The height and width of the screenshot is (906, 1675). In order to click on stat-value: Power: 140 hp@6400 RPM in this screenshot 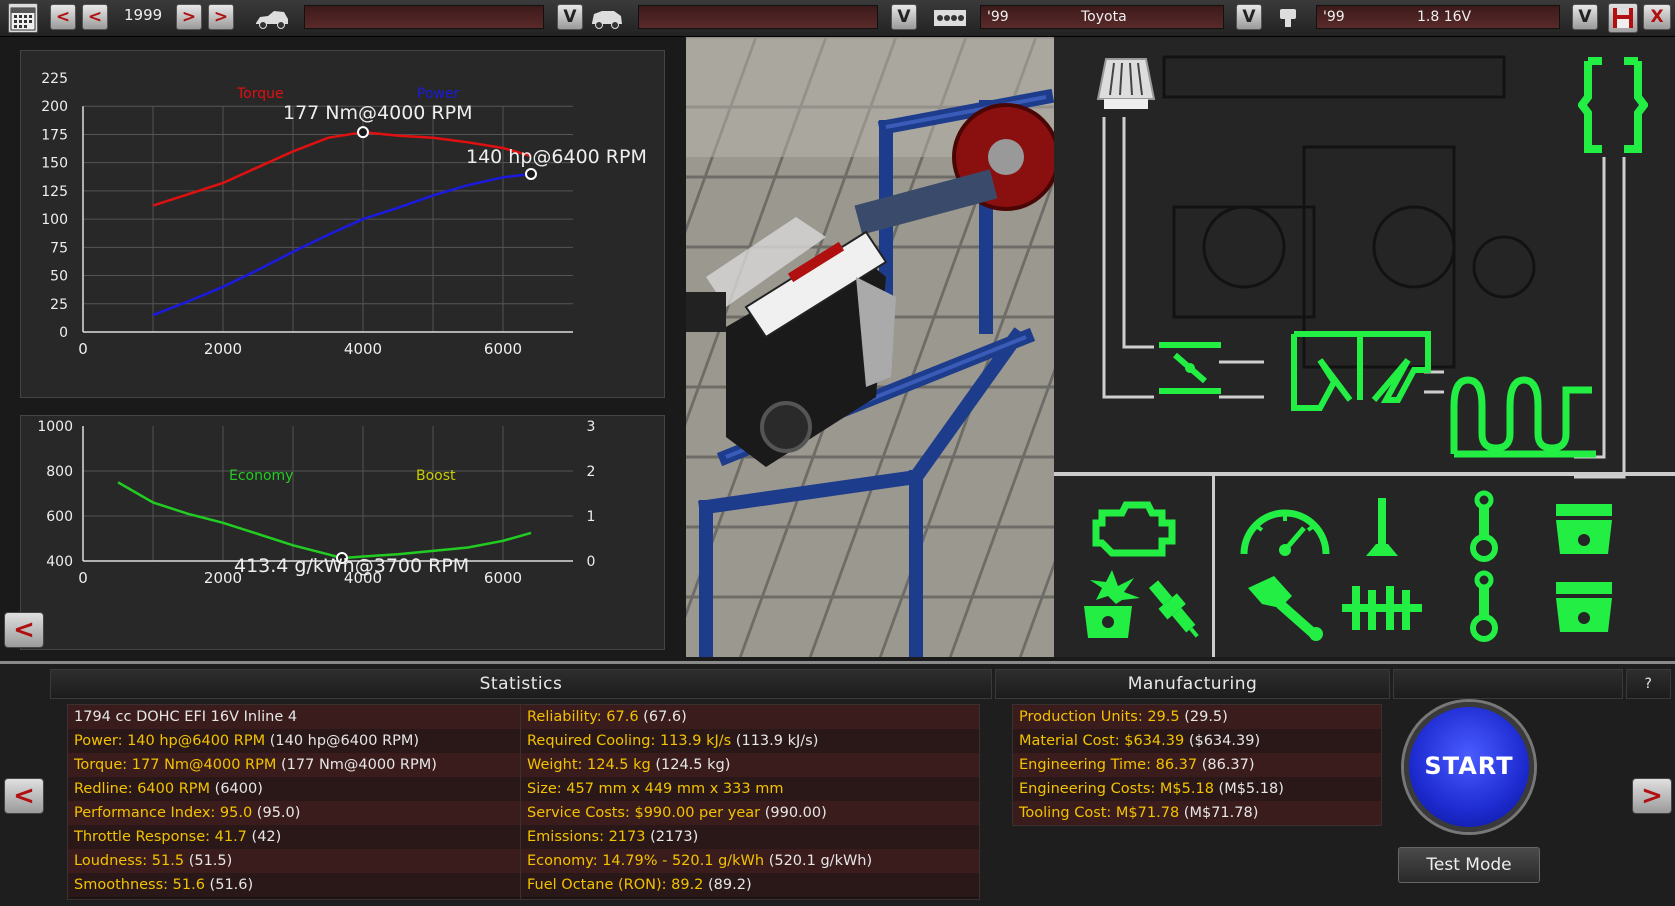, I will do `click(170, 741)`.